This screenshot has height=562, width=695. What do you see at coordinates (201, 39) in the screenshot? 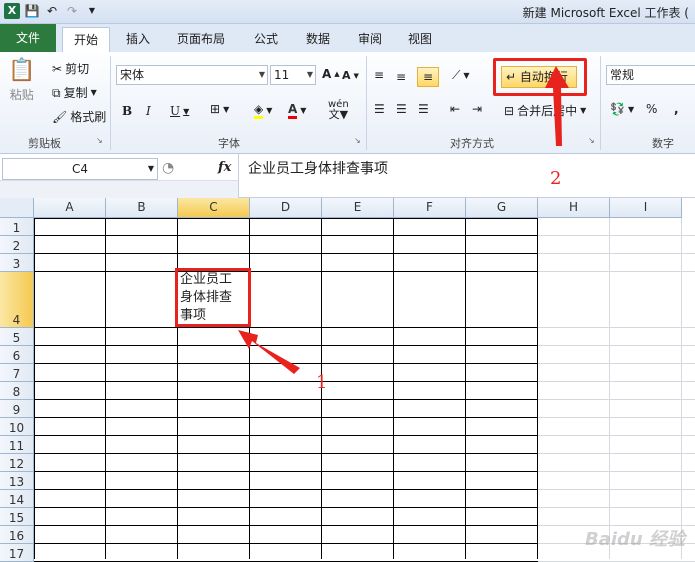
I see `tab-page-layout: 页面布局` at bounding box center [201, 39].